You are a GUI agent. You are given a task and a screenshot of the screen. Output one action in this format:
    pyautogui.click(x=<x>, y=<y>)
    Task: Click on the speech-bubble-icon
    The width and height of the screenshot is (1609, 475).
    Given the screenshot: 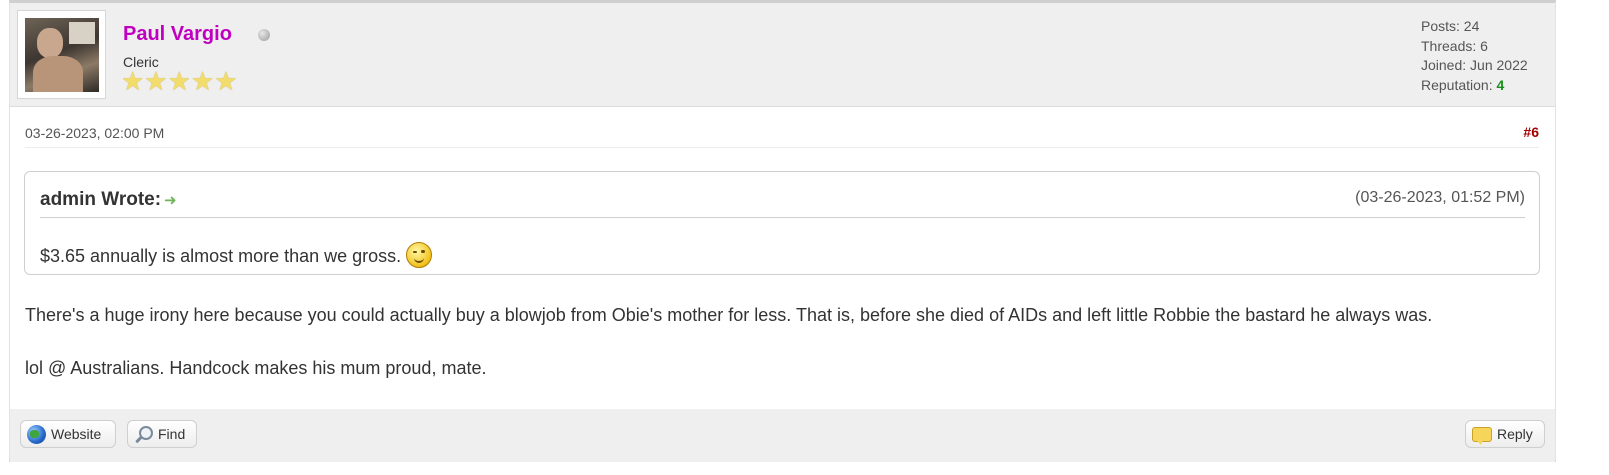 What is the action you would take?
    pyautogui.click(x=1482, y=435)
    